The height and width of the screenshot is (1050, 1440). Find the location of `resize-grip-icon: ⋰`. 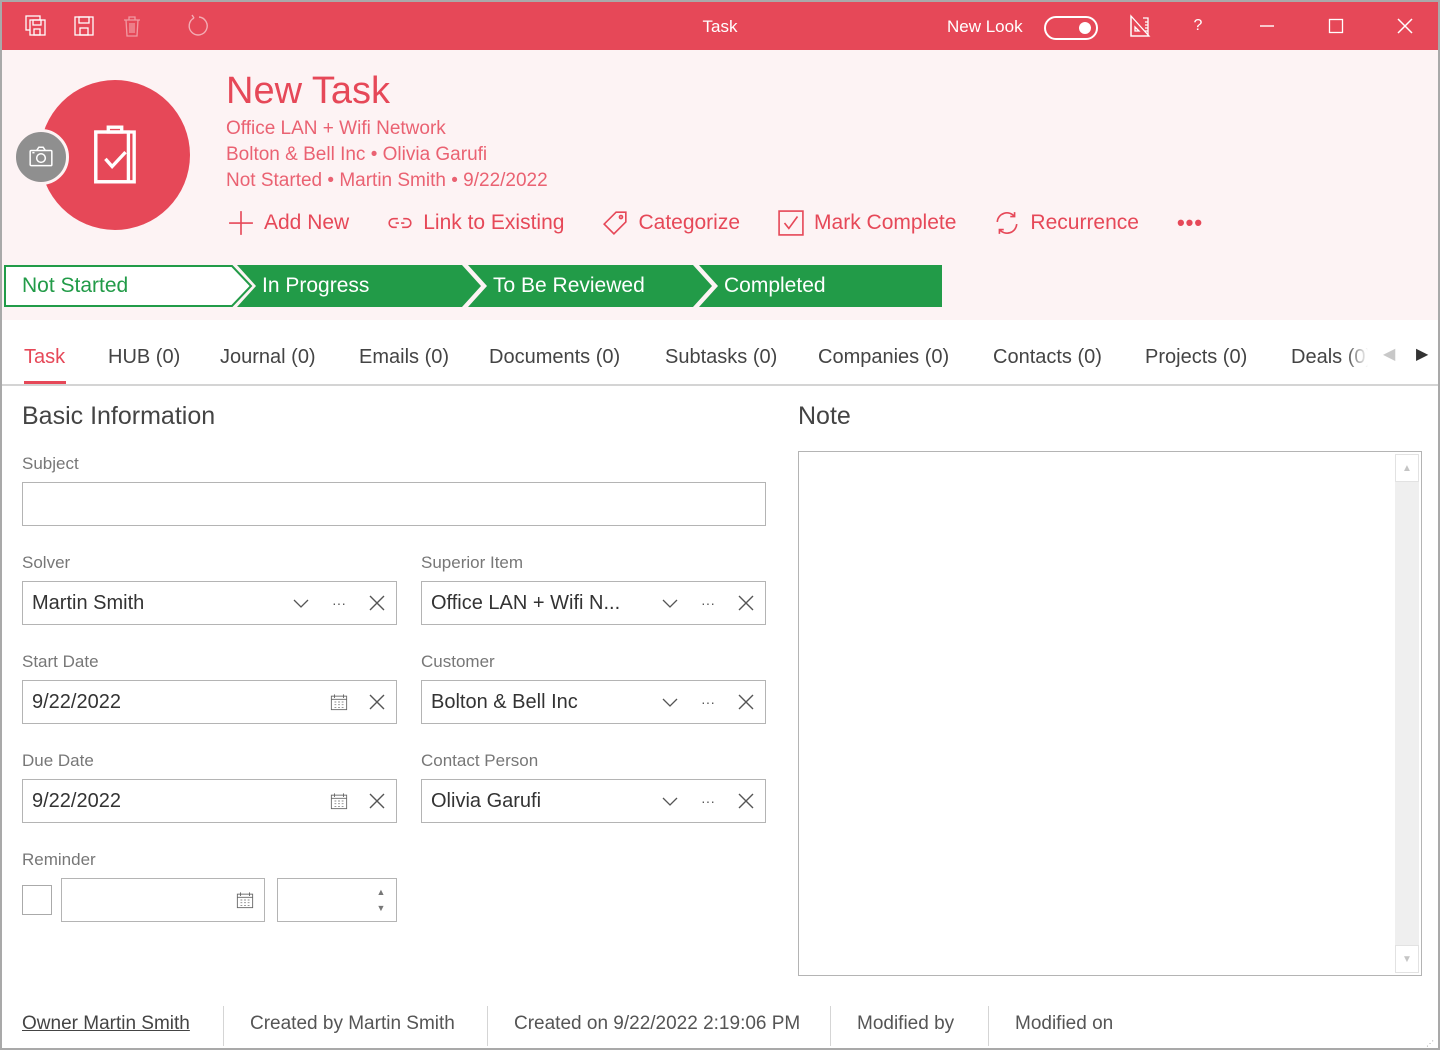

resize-grip-icon: ⋰ is located at coordinates (1430, 1043).